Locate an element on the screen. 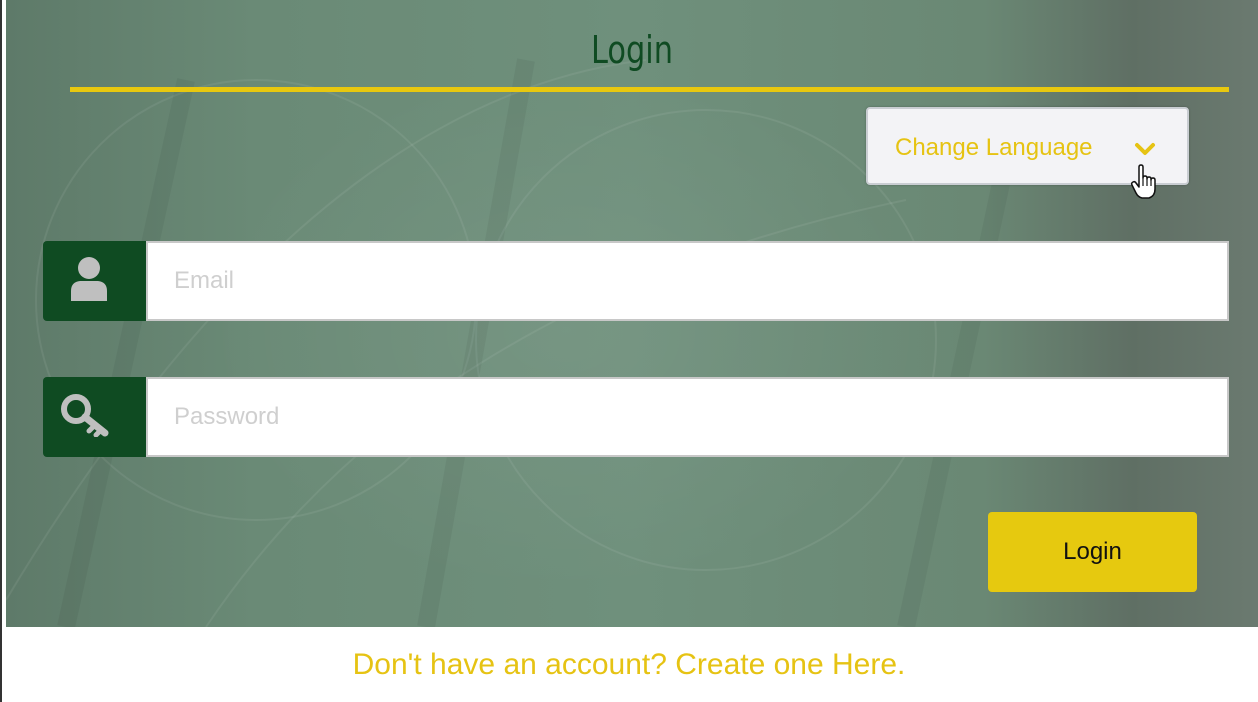 This screenshot has width=1258, height=702. email-icon-box is located at coordinates (94, 281).